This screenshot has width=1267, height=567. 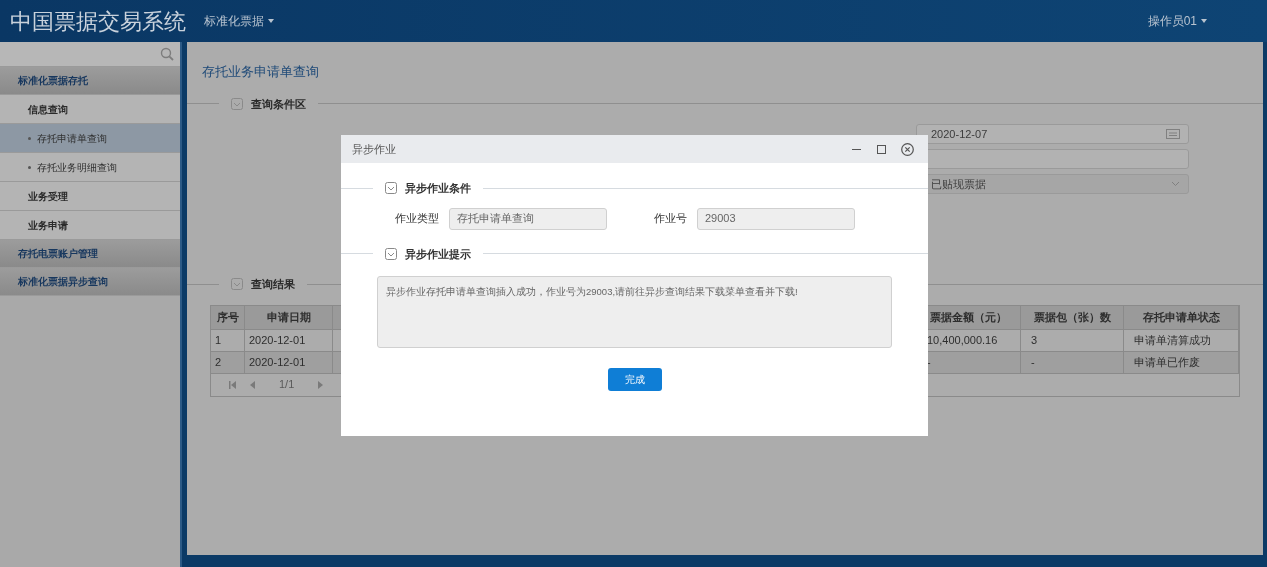 I want to click on field-label: 作业类型, so click(x=417, y=219).